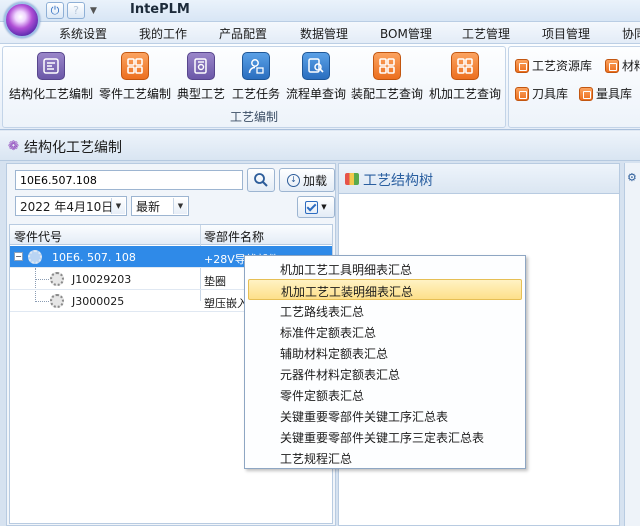  I want to click on user-task-icon, so click(256, 66).